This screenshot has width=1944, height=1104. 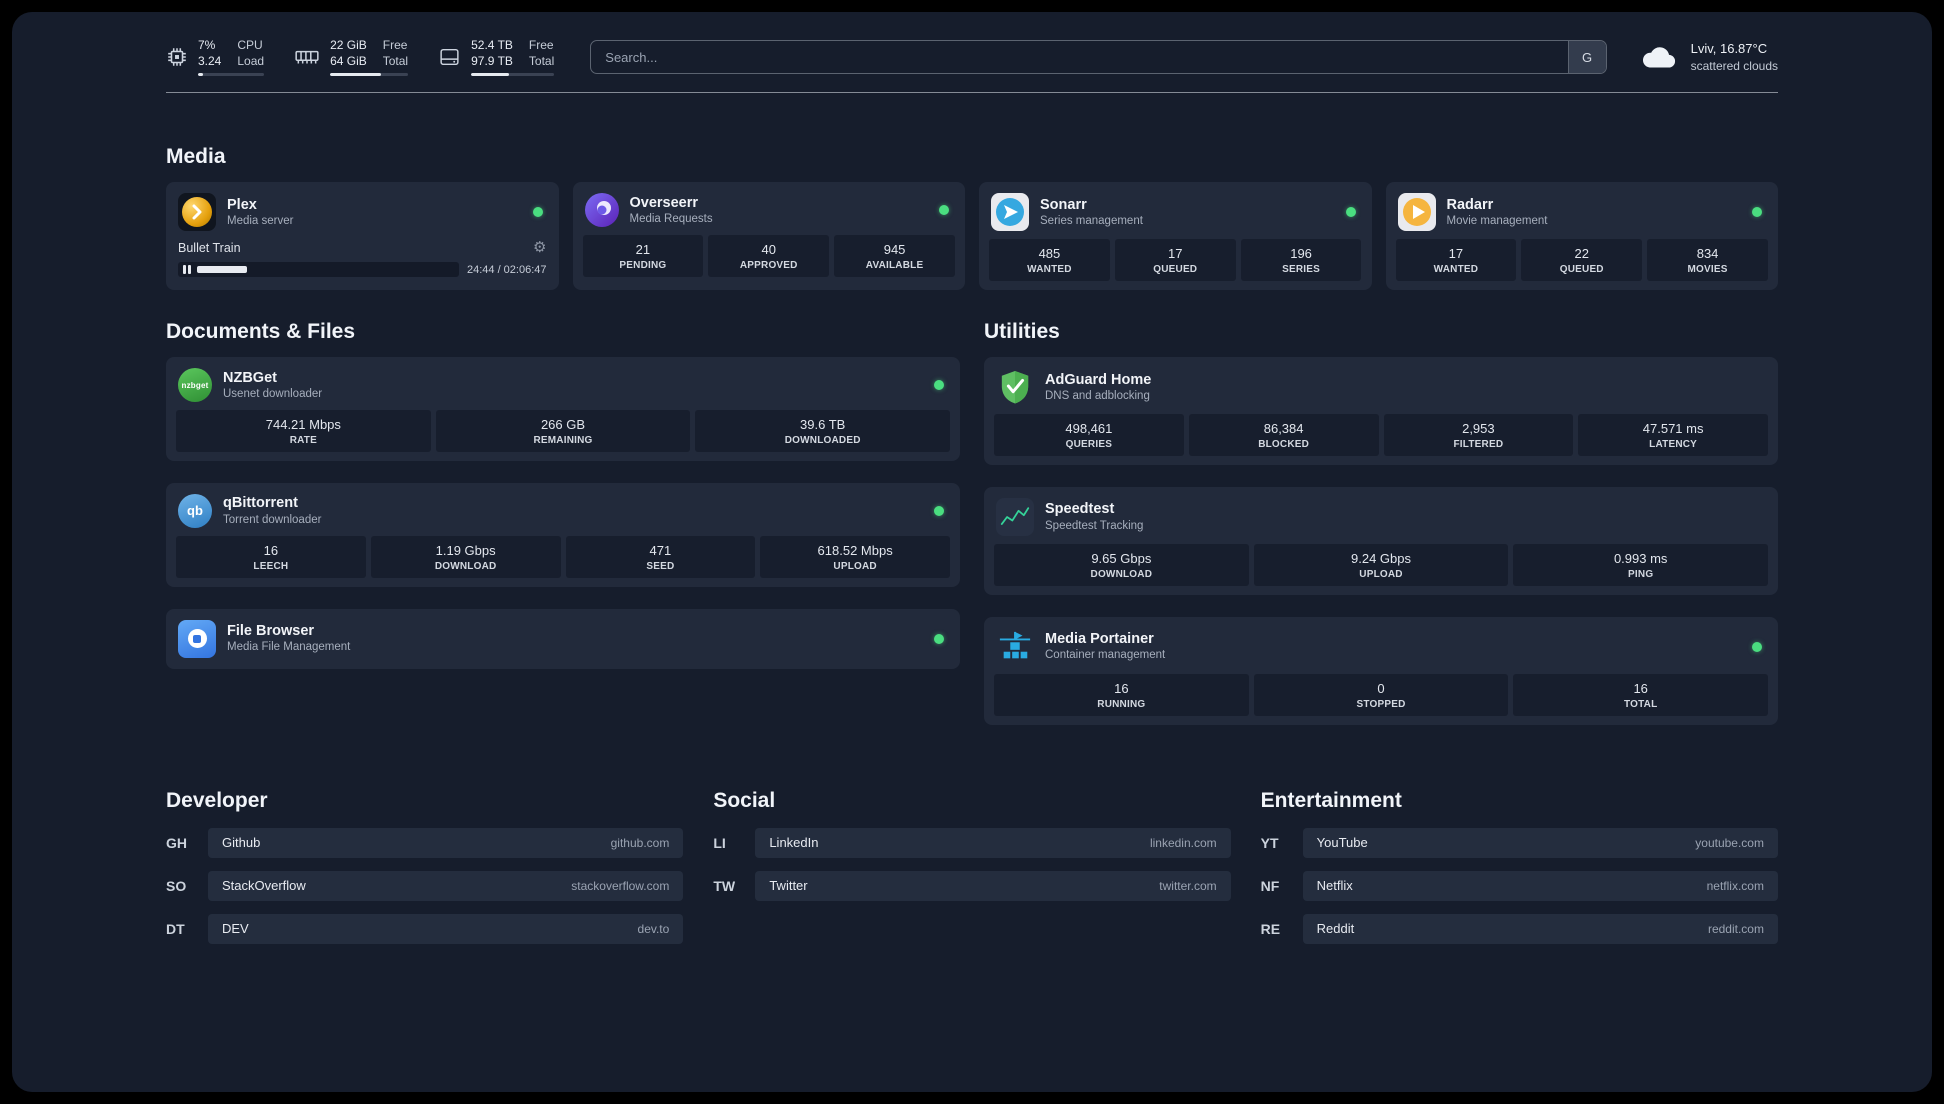 I want to click on stat: 9.24 Gbps UPLOAD, so click(x=1381, y=564).